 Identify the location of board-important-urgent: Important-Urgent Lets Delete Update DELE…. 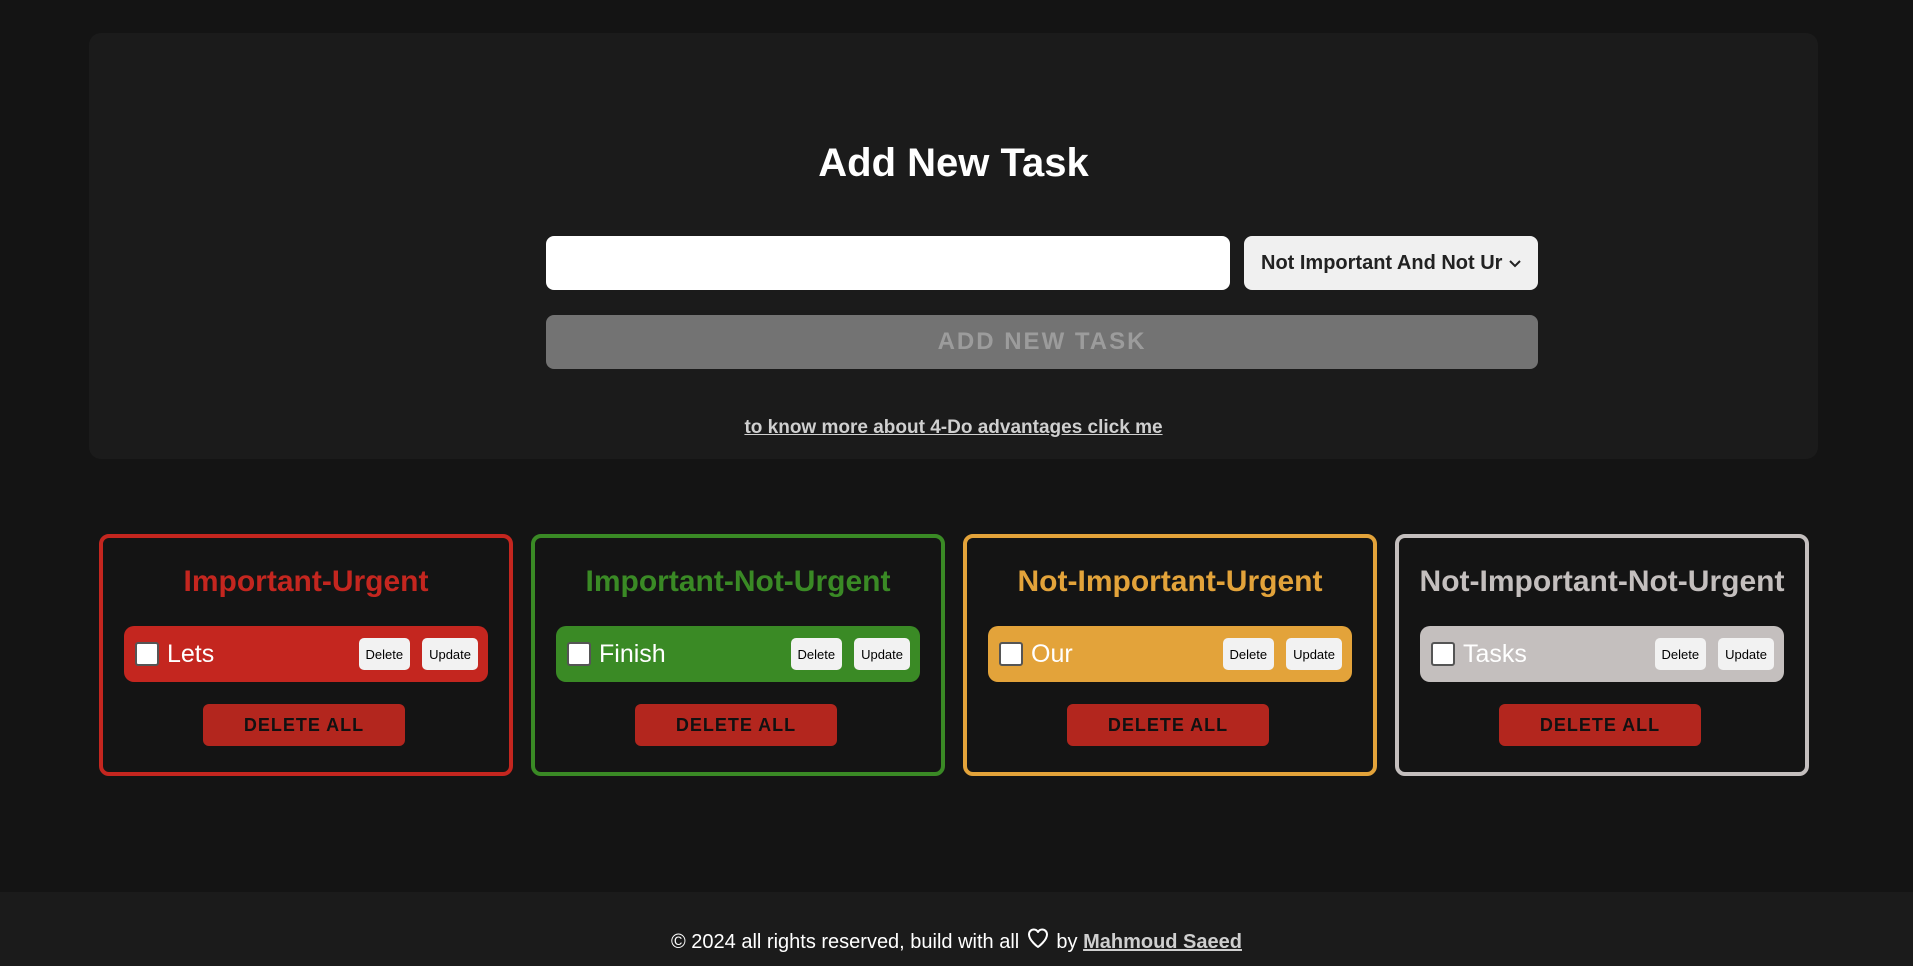
(306, 655).